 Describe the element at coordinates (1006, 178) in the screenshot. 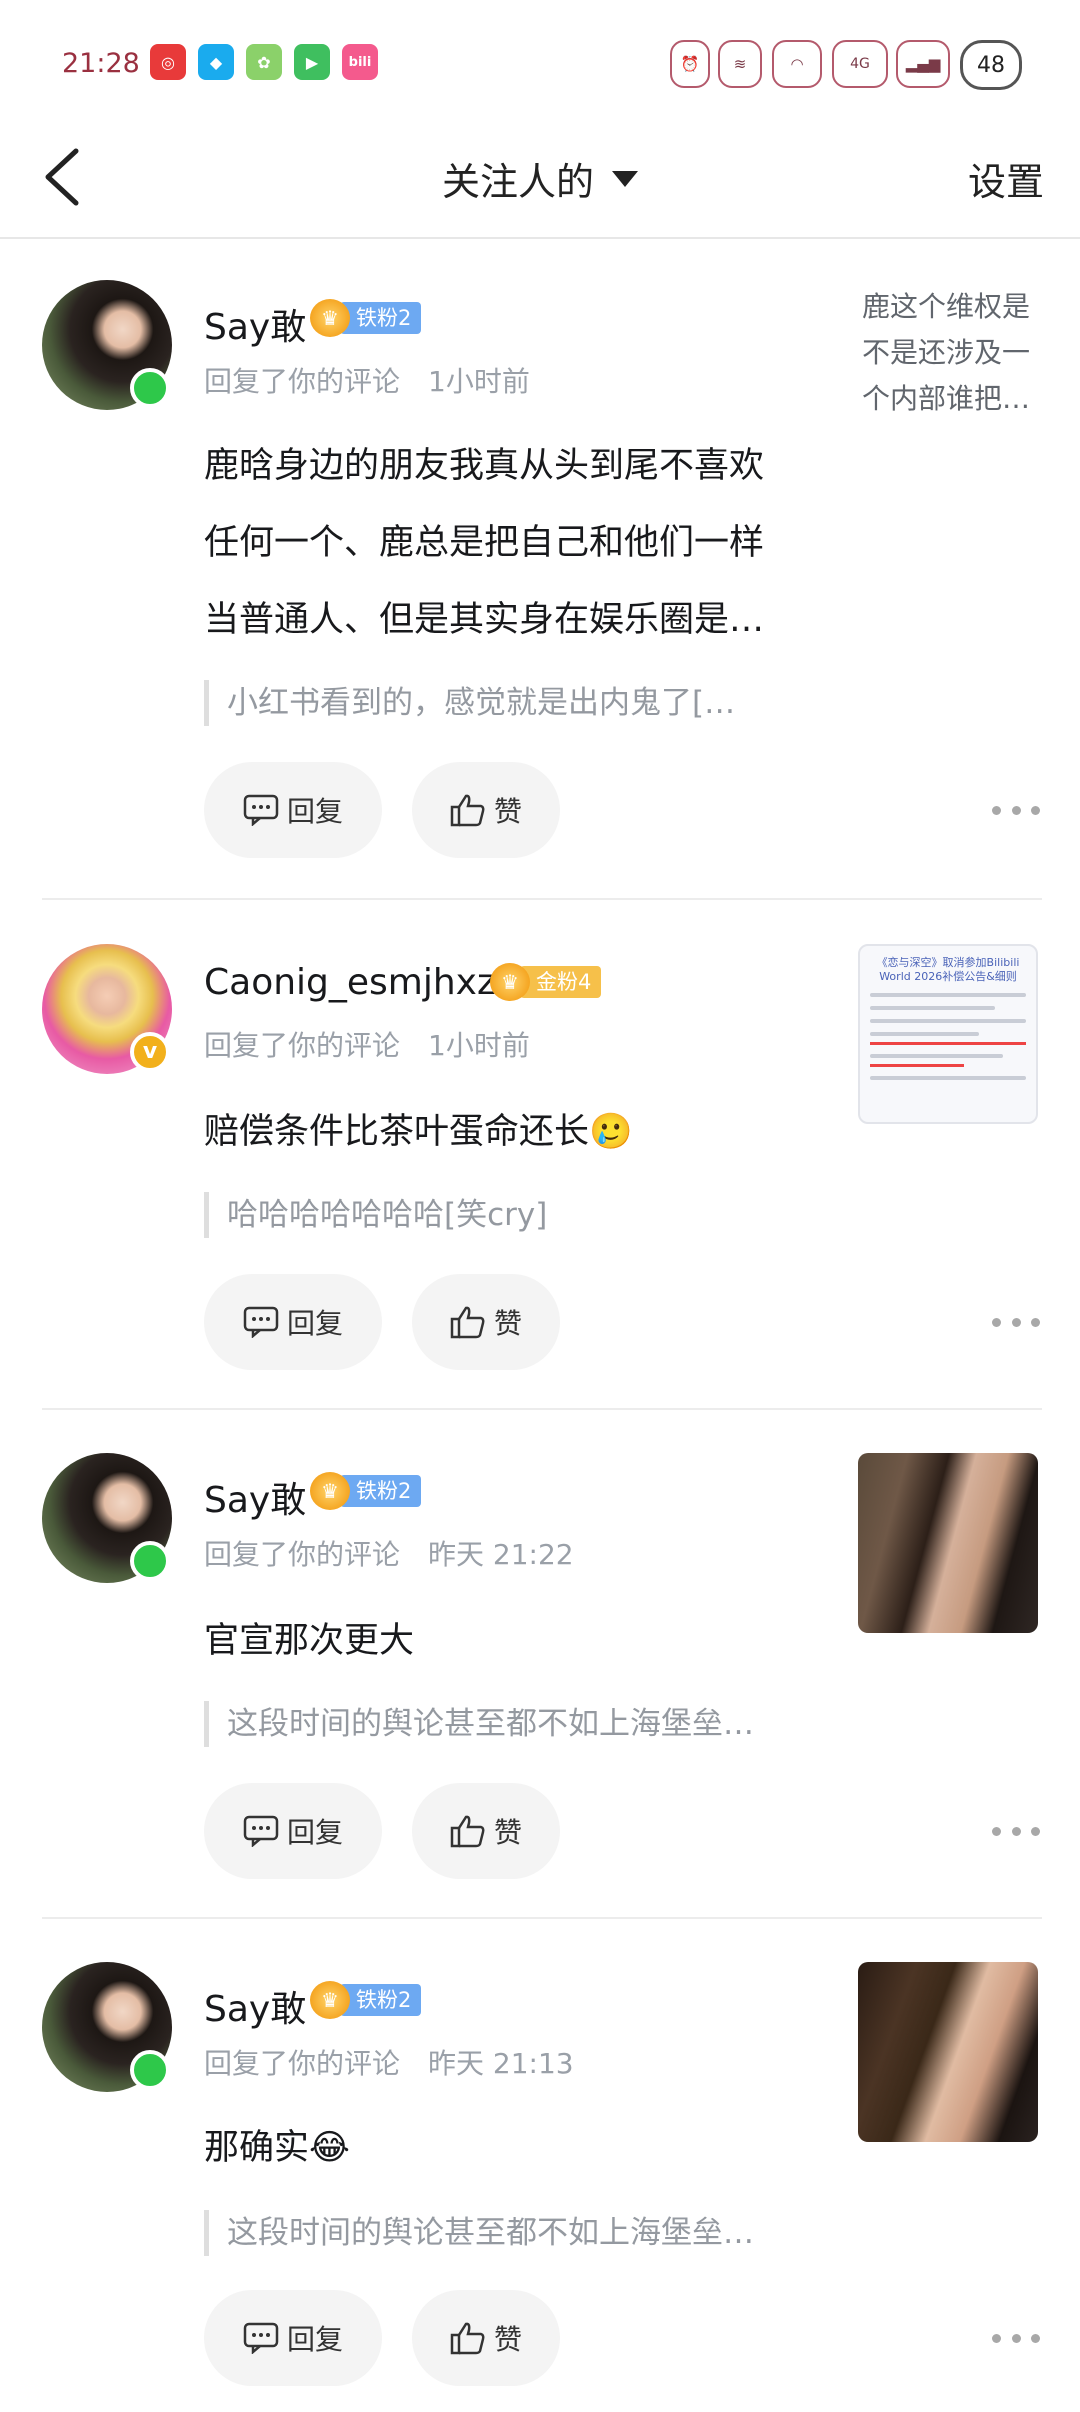

I see `settings-link: 设置` at that location.